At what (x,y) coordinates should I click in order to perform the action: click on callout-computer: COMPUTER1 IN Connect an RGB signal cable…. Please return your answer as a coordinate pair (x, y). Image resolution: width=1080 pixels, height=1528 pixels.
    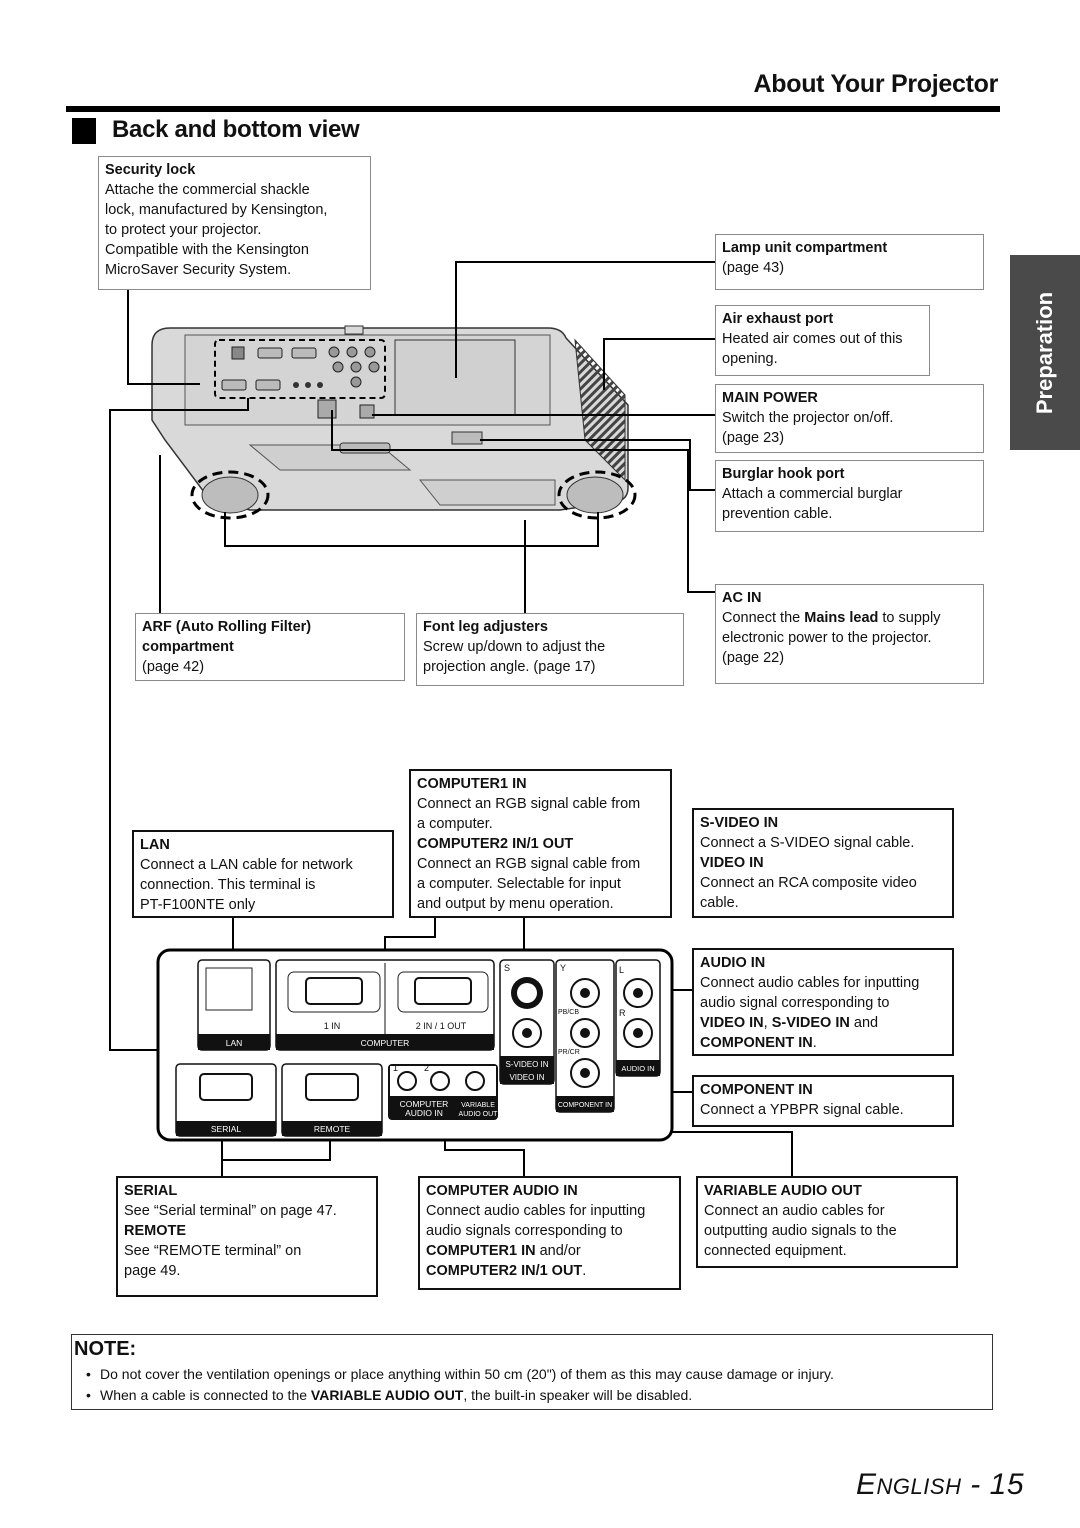
    Looking at the image, I should click on (540, 843).